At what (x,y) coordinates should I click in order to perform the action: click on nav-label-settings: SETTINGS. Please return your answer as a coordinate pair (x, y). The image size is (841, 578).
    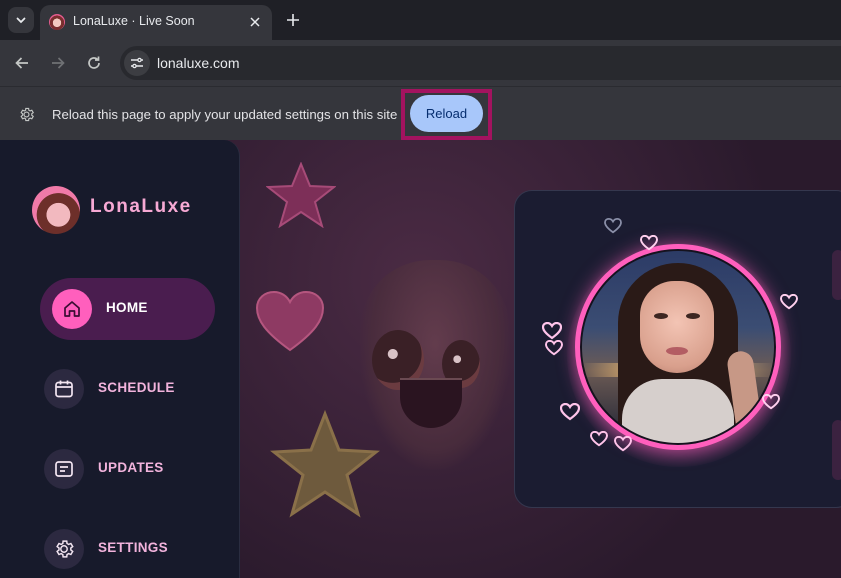
    Looking at the image, I should click on (133, 547).